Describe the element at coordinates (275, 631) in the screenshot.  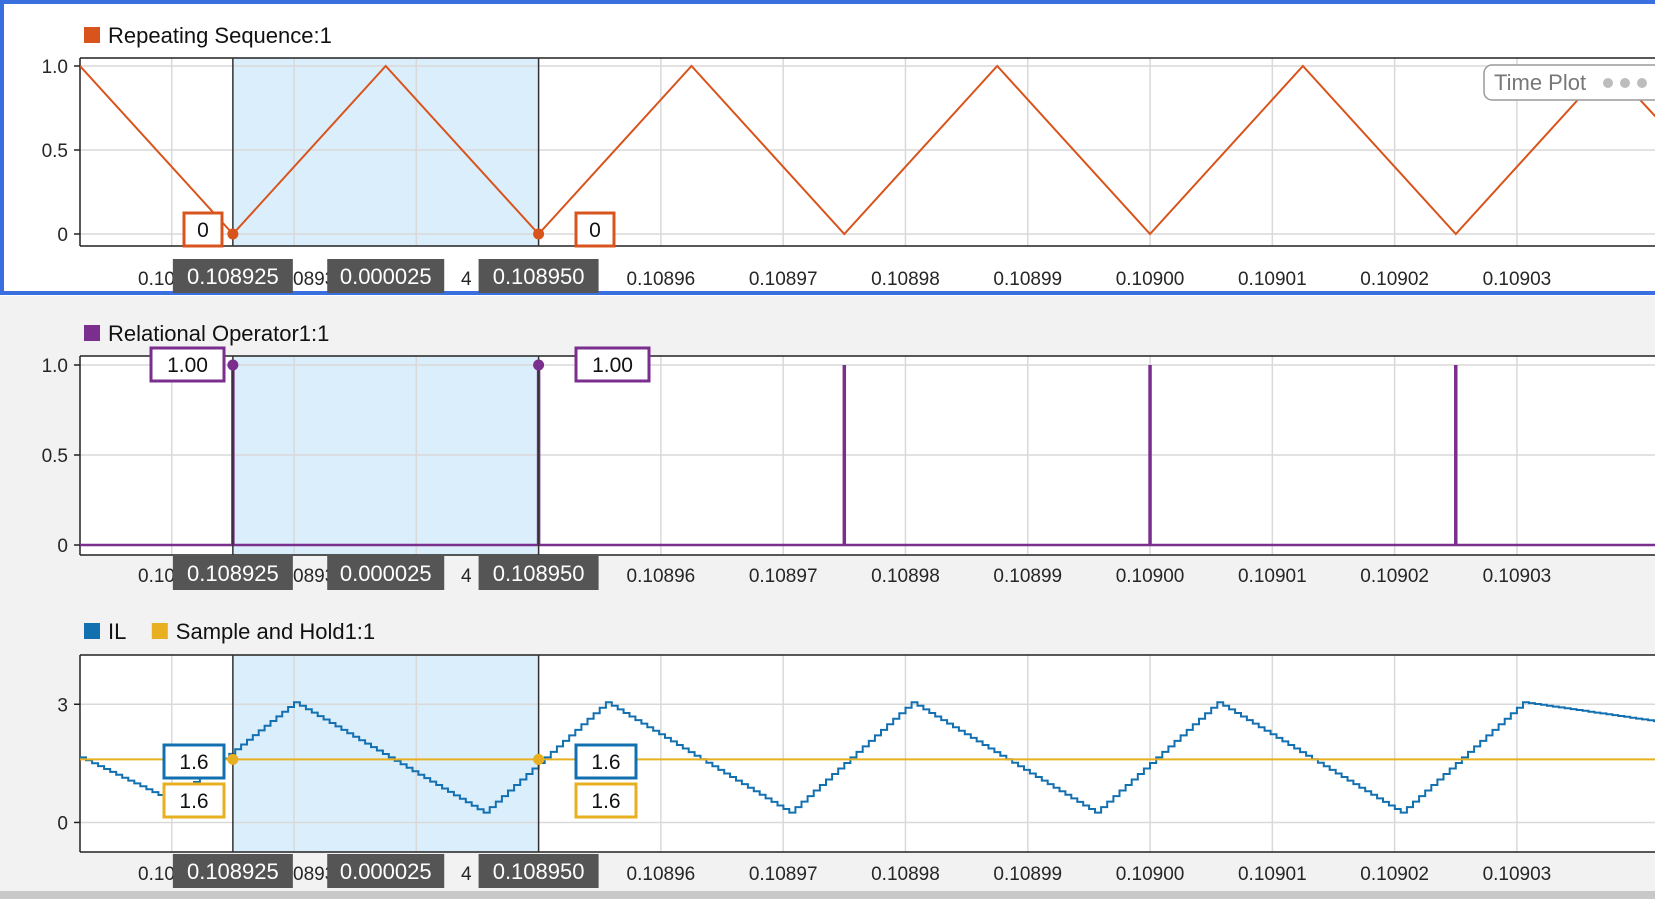
I see `legend-label: Sample and Hold1:1` at that location.